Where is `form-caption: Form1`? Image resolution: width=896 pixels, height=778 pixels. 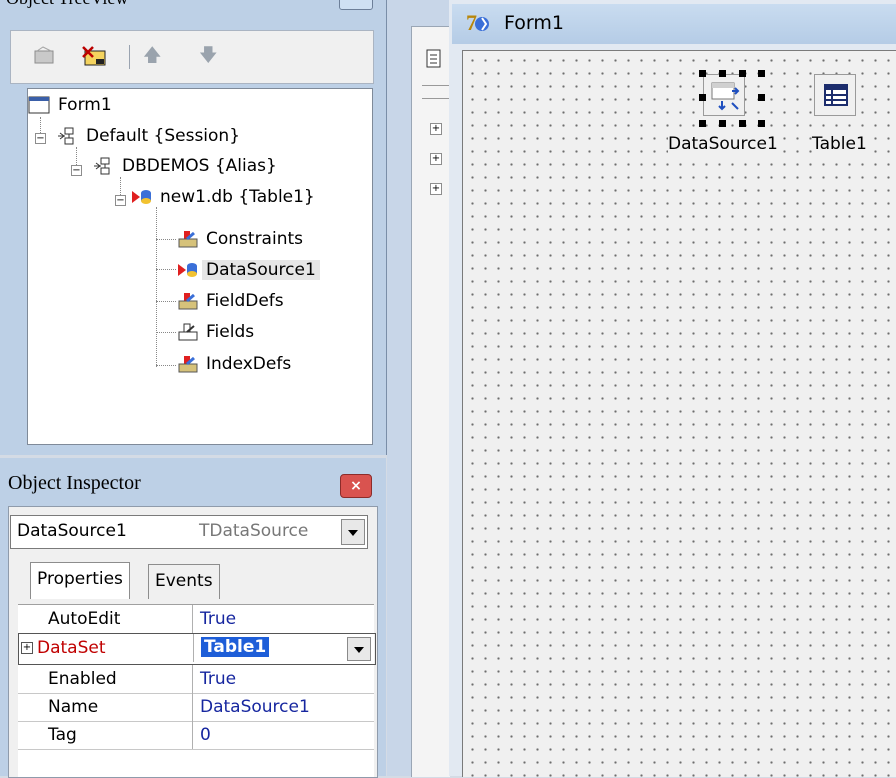 form-caption: Form1 is located at coordinates (534, 23).